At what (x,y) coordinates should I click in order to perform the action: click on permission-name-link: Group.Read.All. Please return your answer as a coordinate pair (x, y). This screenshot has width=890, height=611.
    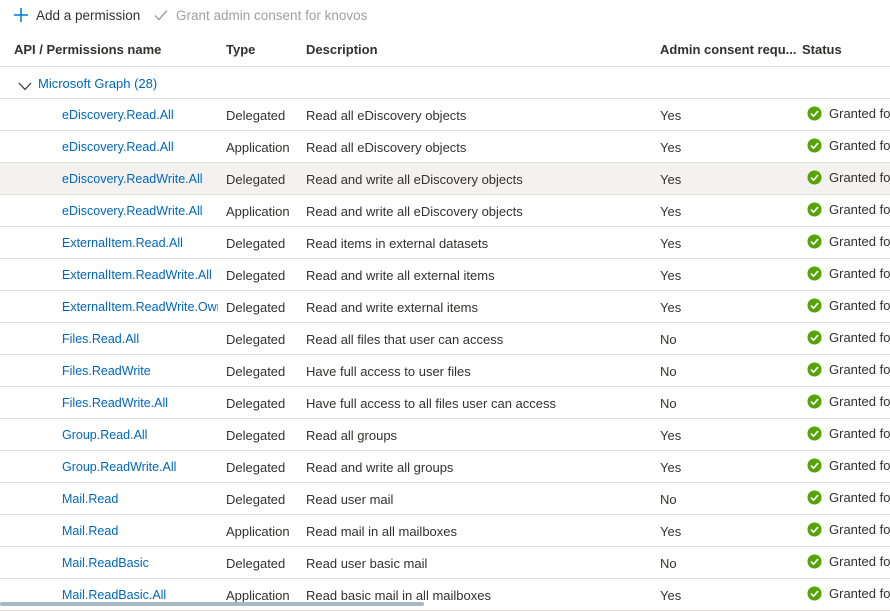
    Looking at the image, I should click on (140, 435).